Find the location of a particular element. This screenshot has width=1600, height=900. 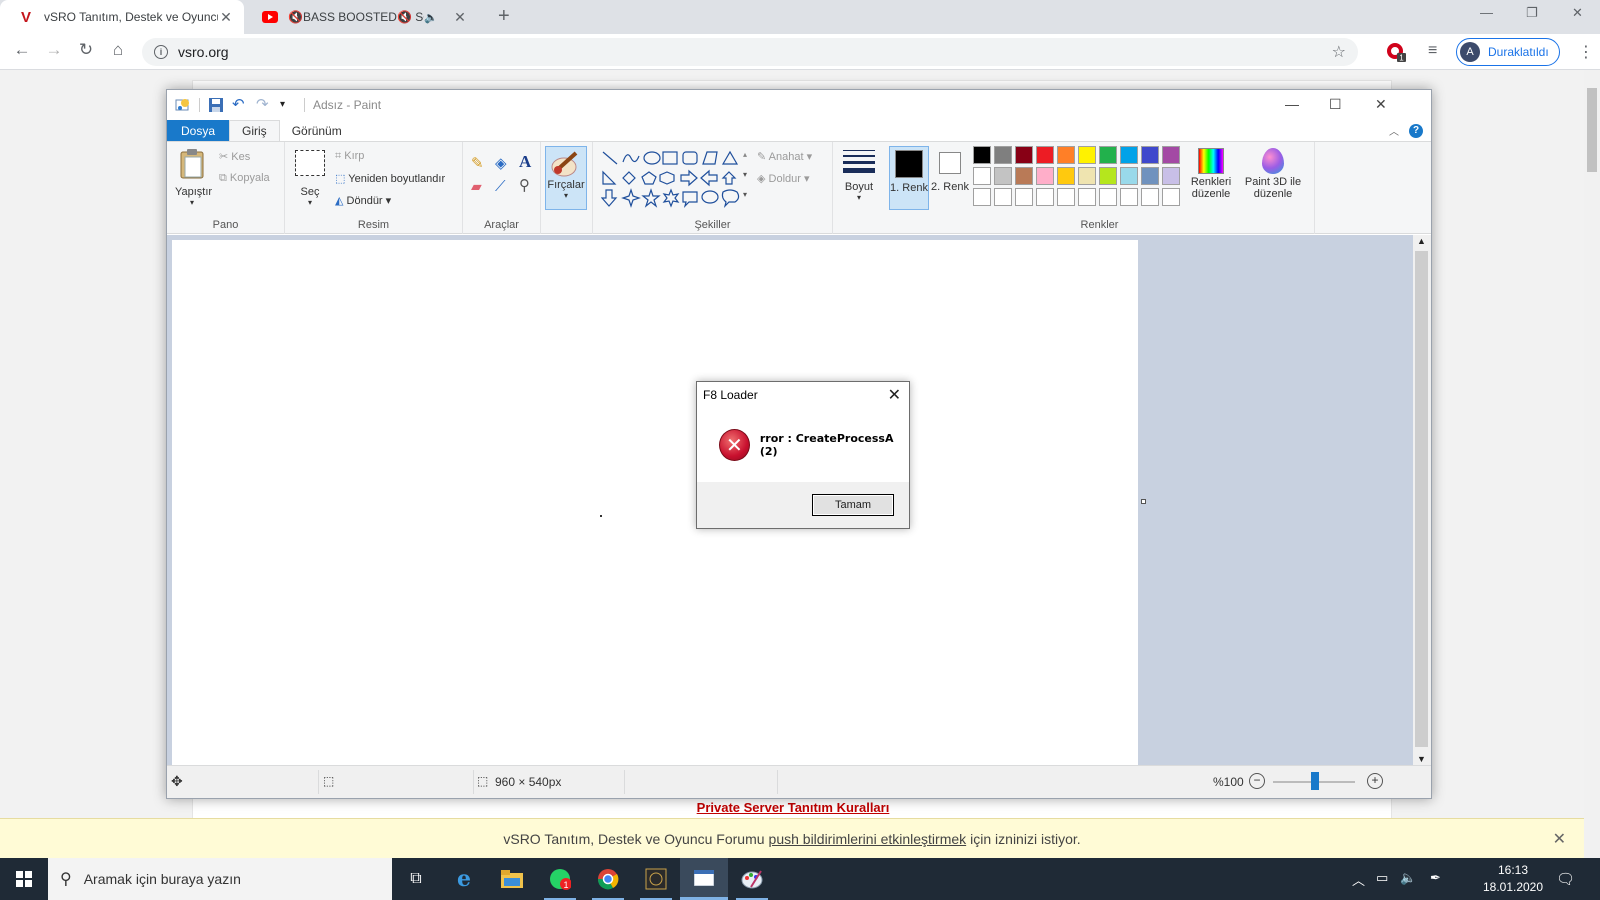

whatsapp-icon: 1 is located at coordinates (560, 879).